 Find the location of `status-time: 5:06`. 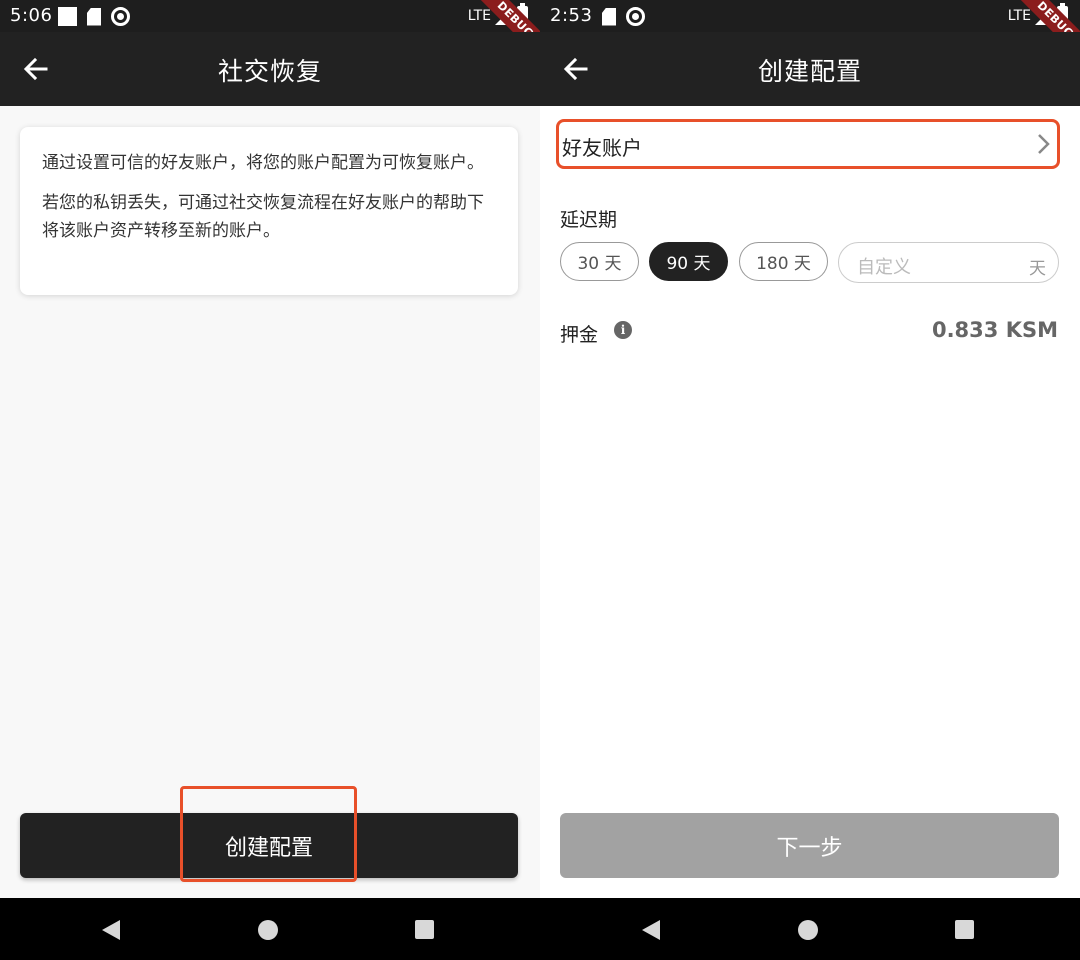

status-time: 5:06 is located at coordinates (31, 15).